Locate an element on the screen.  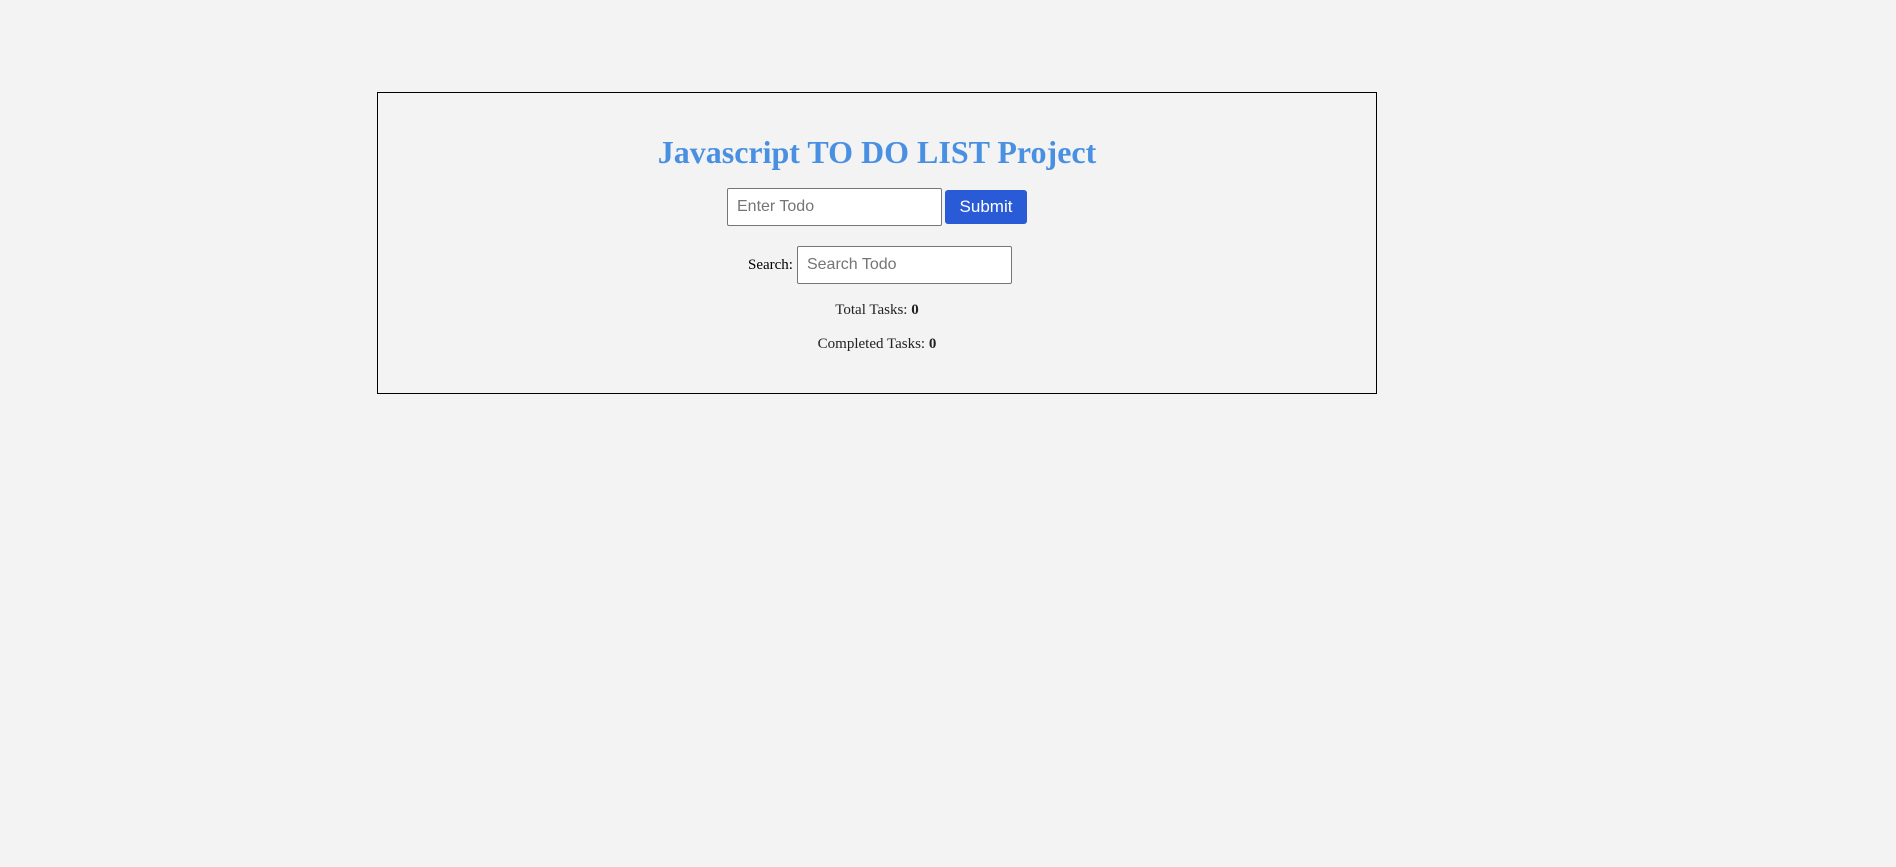
page-title: Javascript TO DO LIST Project is located at coordinates (877, 152).